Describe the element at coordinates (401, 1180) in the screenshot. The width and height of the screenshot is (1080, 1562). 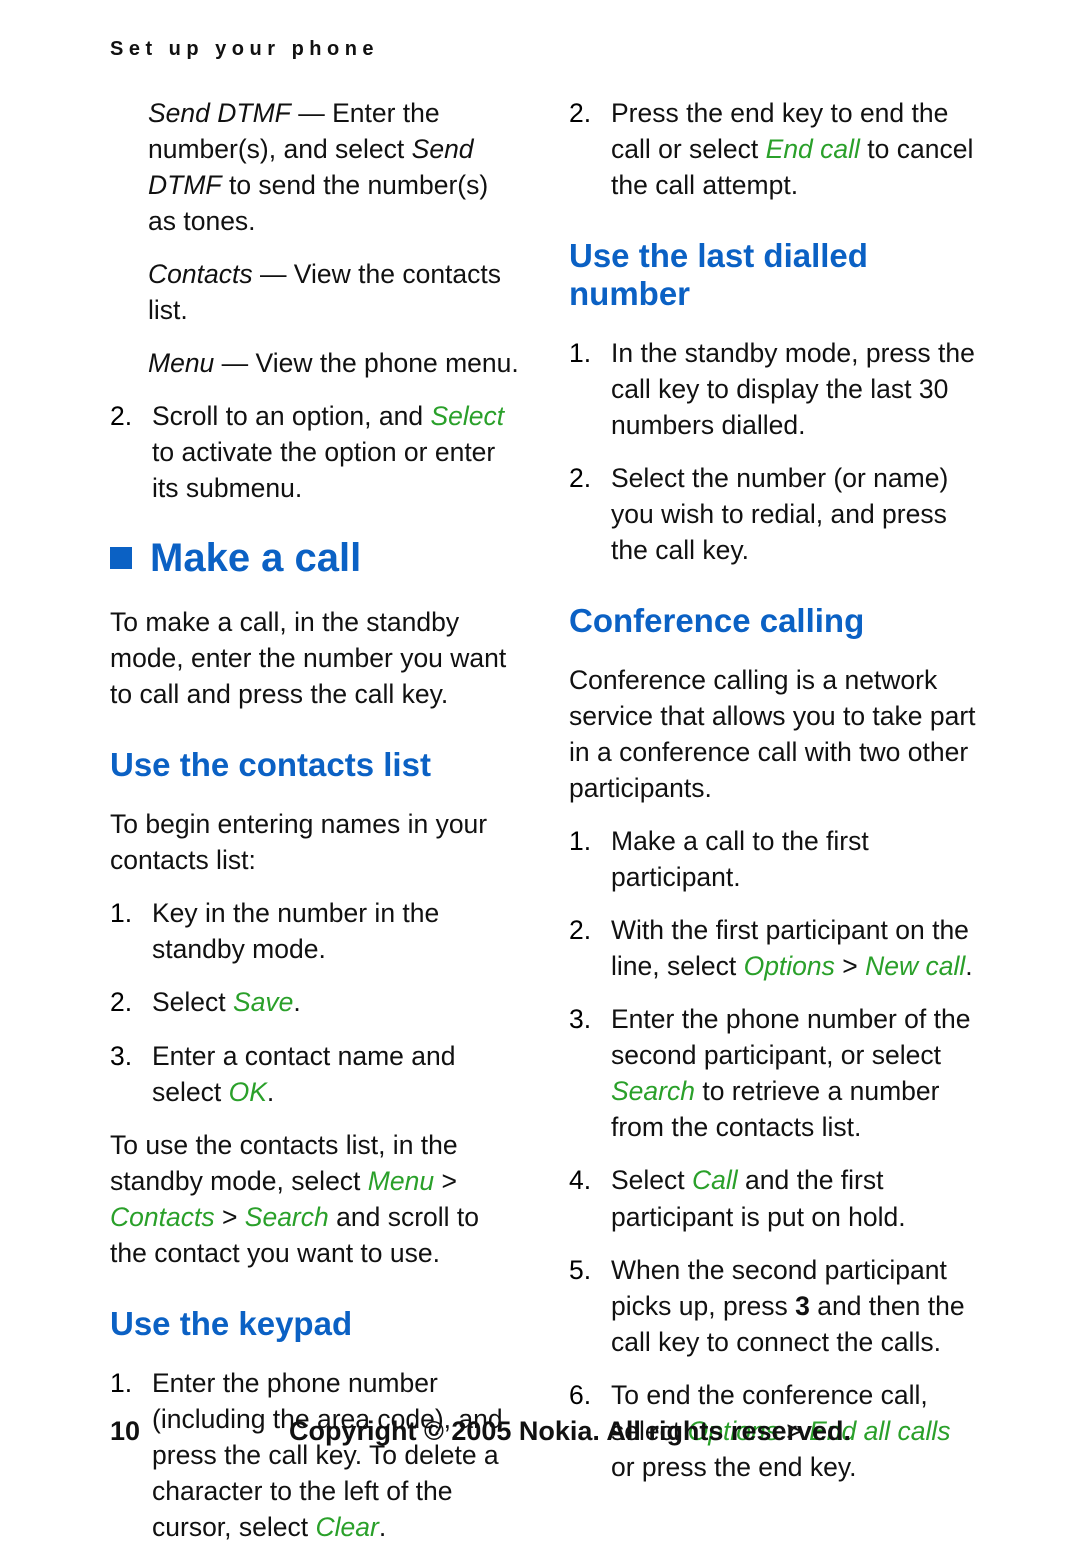
I see `ui-term: Menu` at that location.